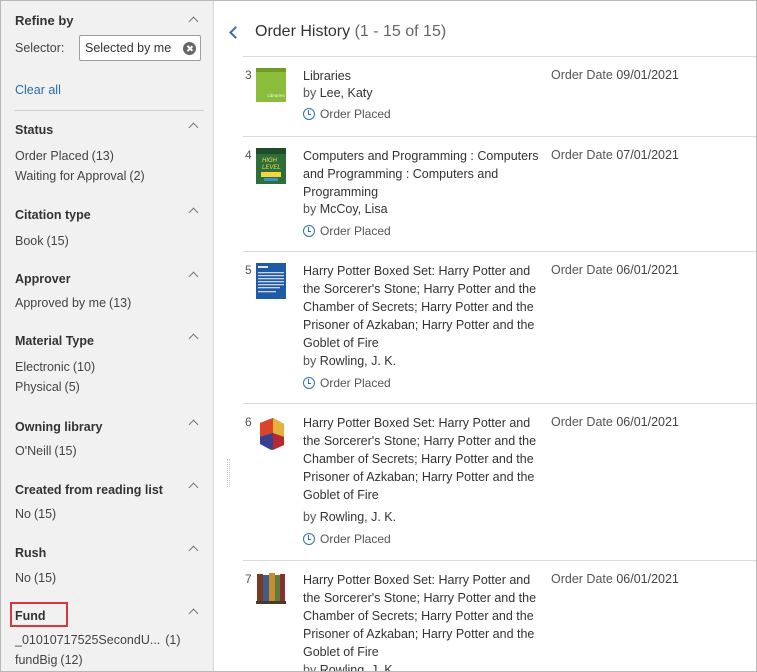 This screenshot has width=757, height=672. Describe the element at coordinates (98, 640) in the screenshot. I see `facet-item: _01010717525SecondU... (1)` at that location.